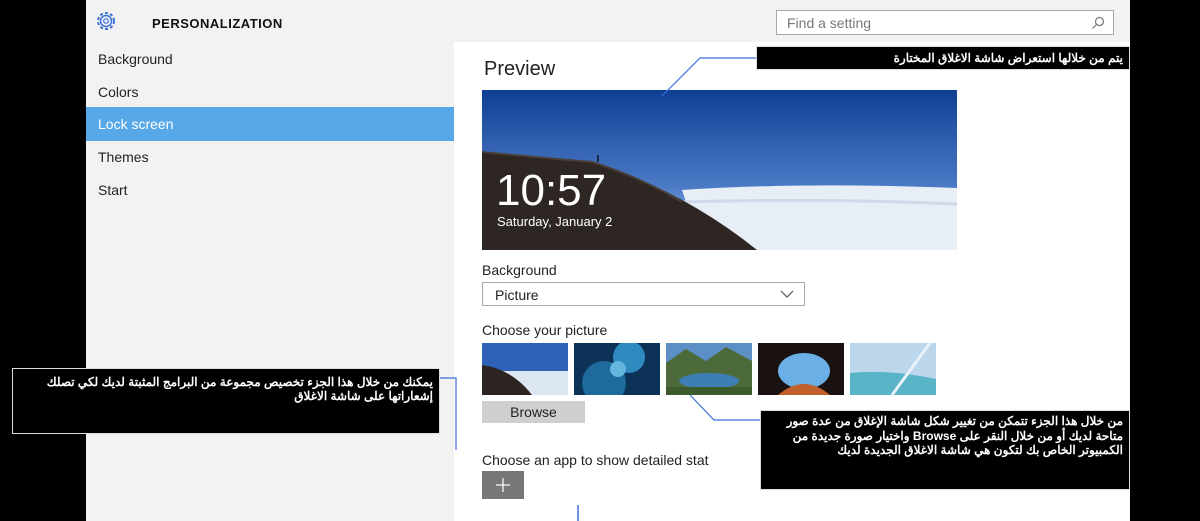 This screenshot has height=521, width=1200. I want to click on choose-picture-label: Choose your picture, so click(545, 330).